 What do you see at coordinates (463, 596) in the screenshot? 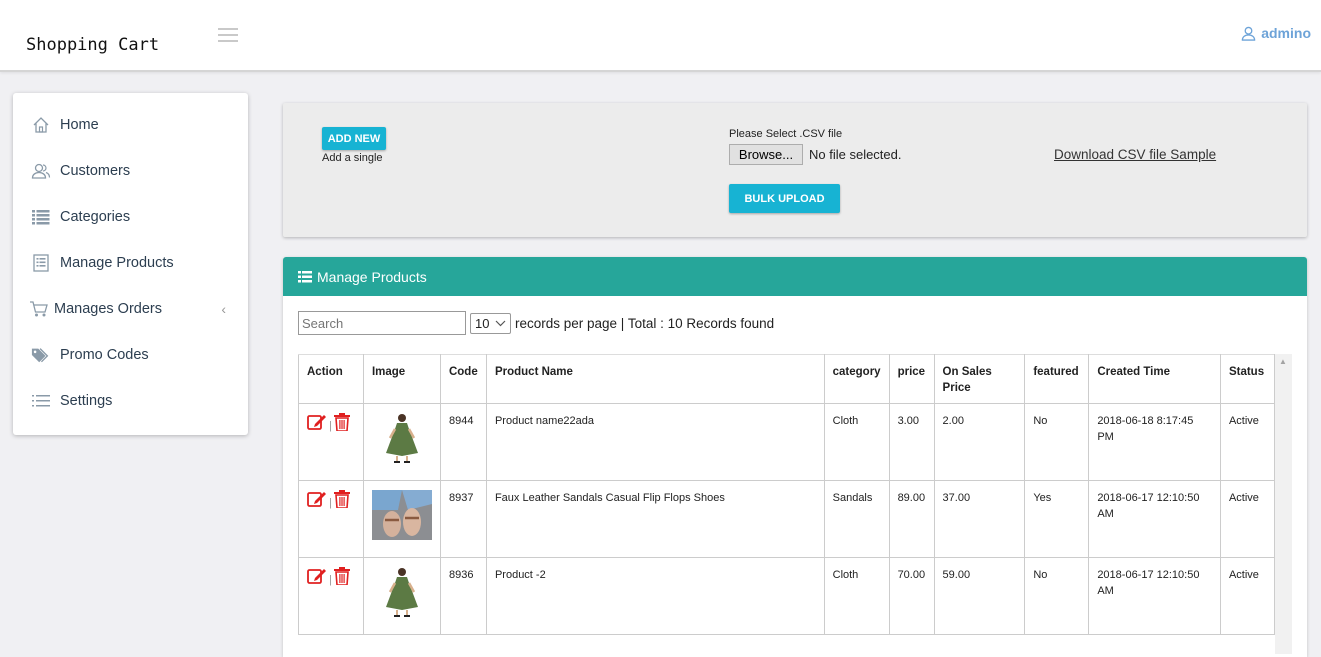
I see `product-code: 8936` at bounding box center [463, 596].